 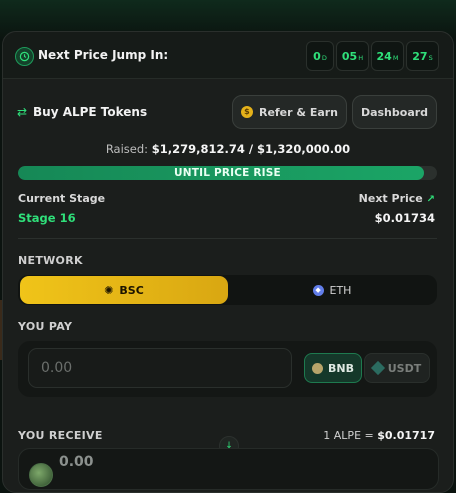 I want to click on timer-hours: 05 H, so click(x=352, y=56).